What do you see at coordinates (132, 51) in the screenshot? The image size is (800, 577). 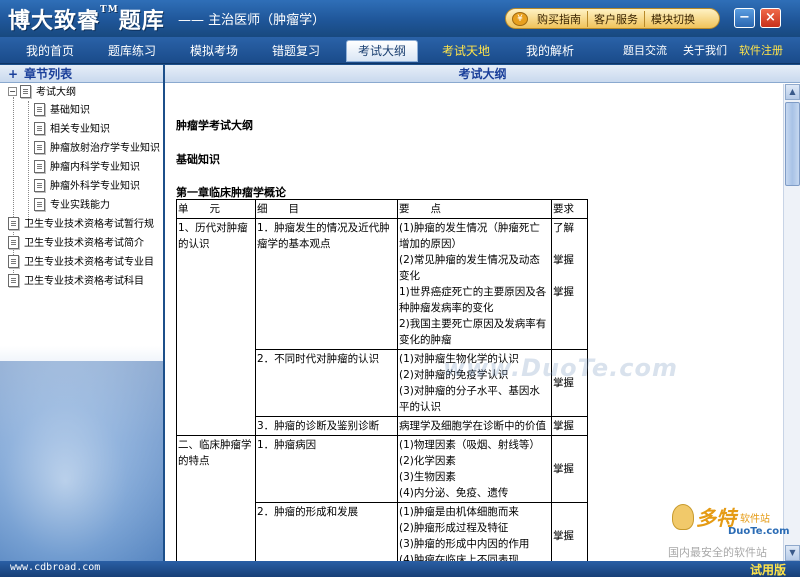 I see `nav-practice: 题库练习` at bounding box center [132, 51].